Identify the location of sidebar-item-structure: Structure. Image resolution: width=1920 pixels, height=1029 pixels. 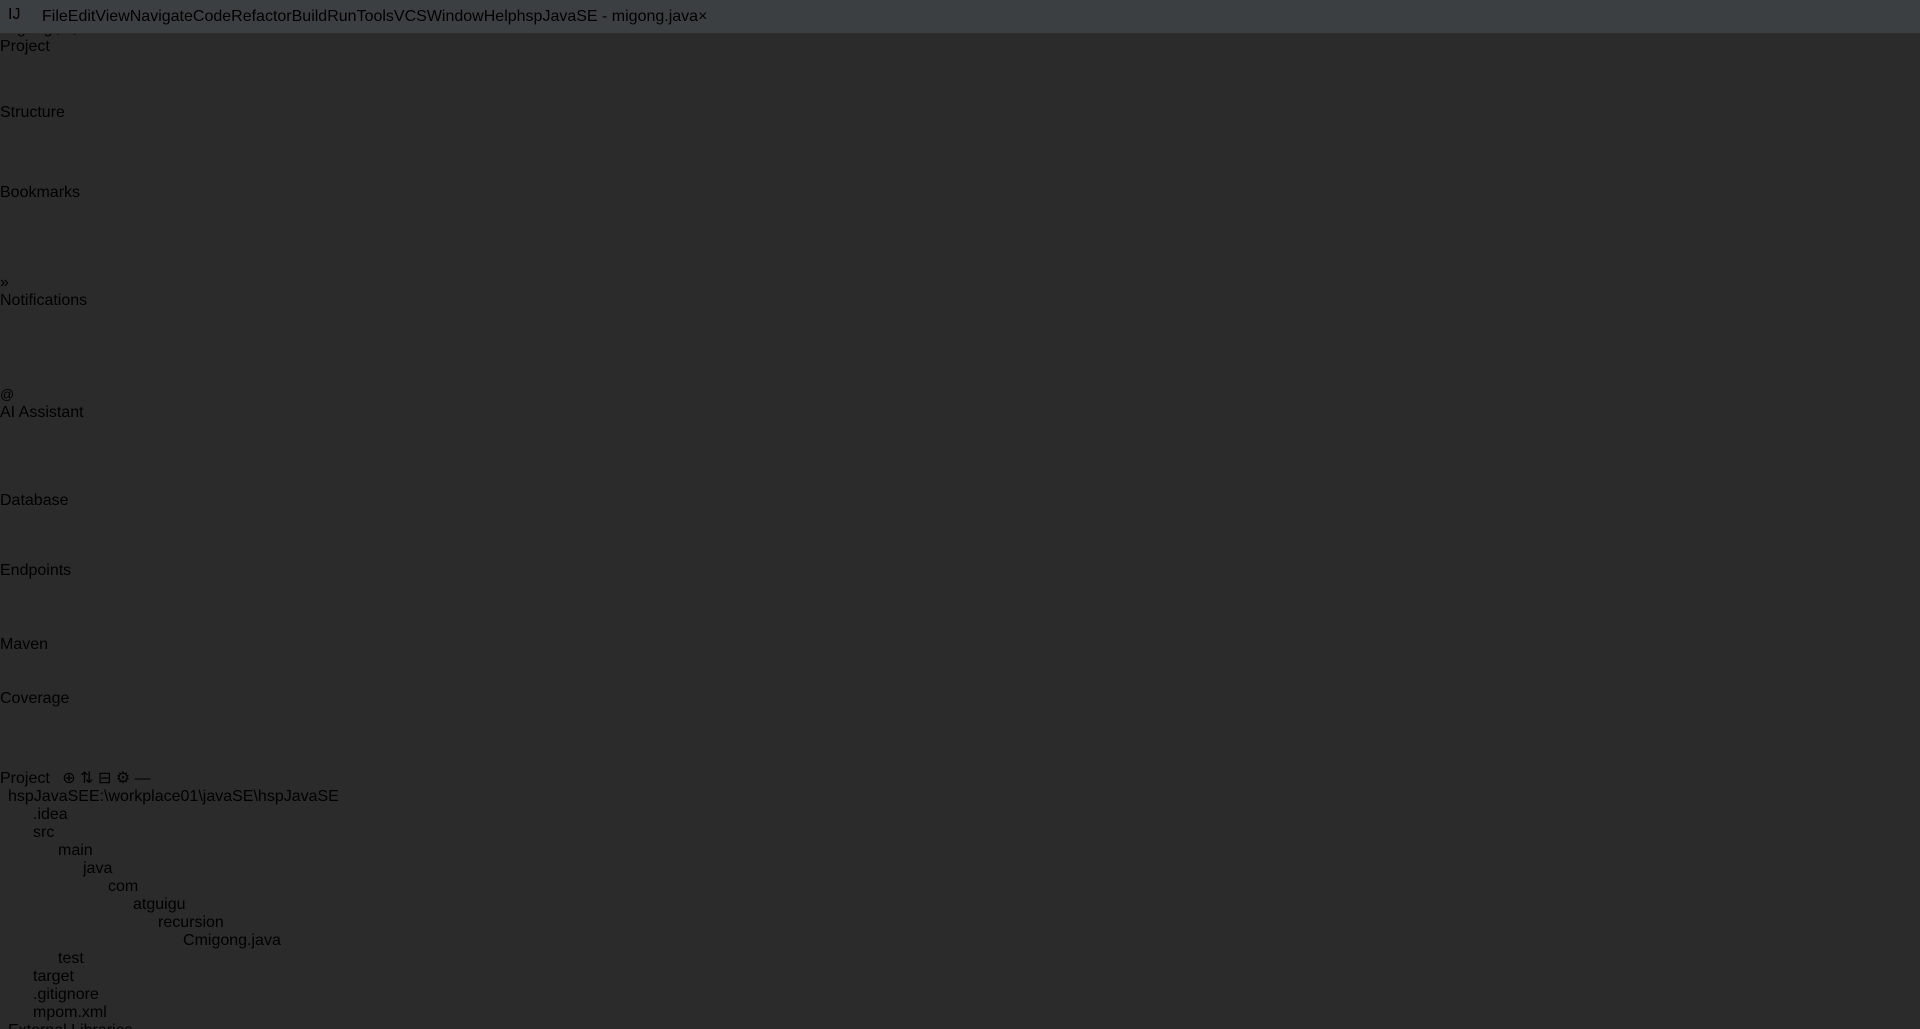
(960, 144).